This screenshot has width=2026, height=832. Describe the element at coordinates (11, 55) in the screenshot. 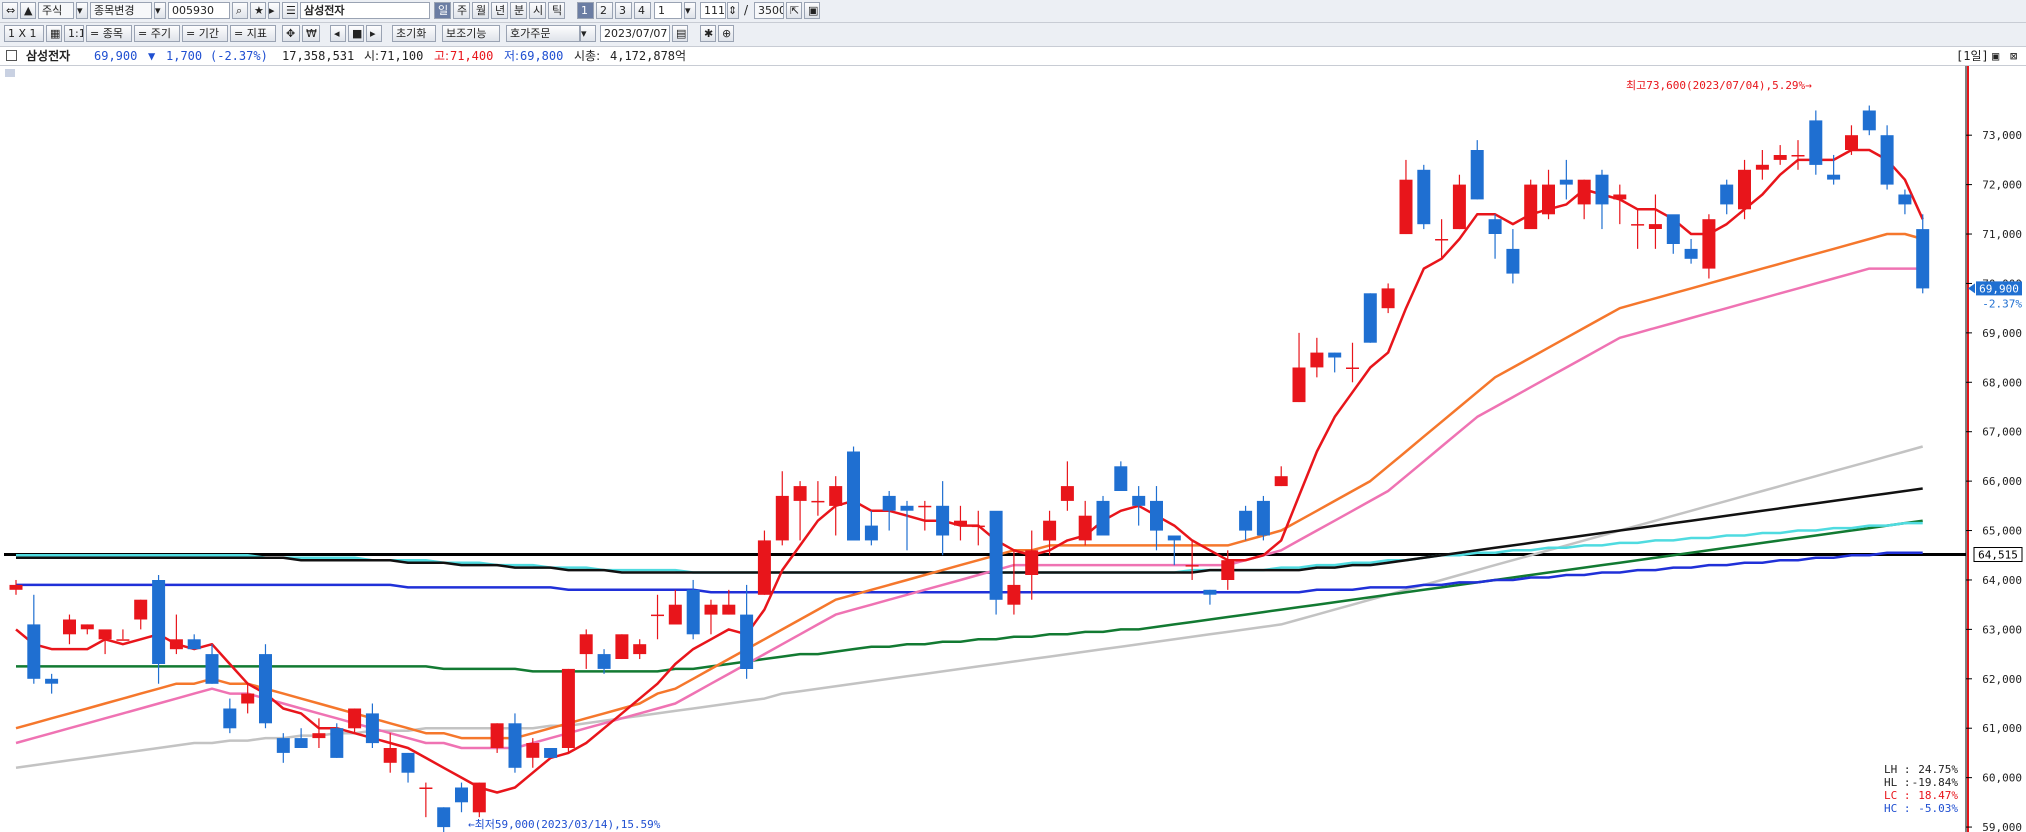

I see `select-checkbox` at that location.